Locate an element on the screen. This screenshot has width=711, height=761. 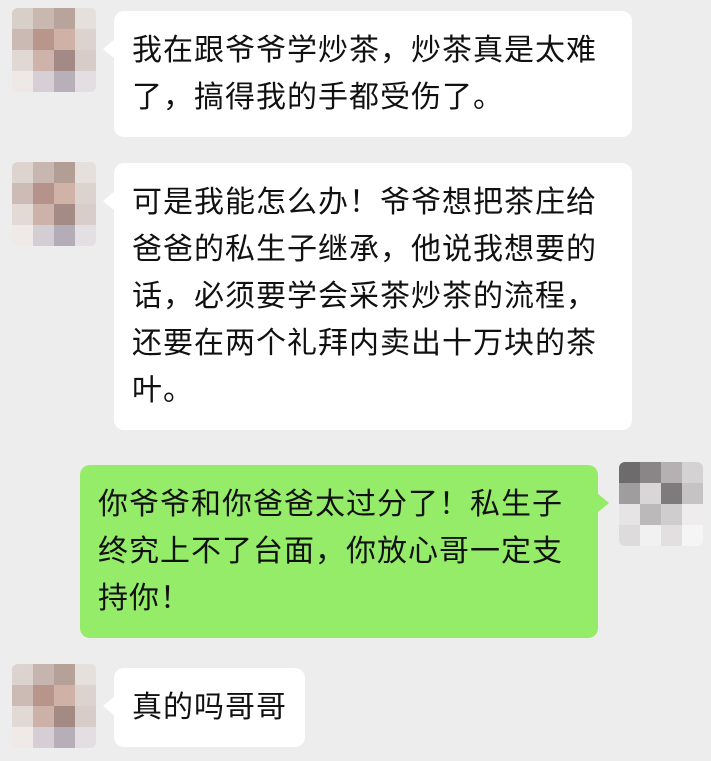
message-bubble-incoming: 我在跟爷爷学炒茶，炒茶真是太难了，搞得我的手都受伤了。 is located at coordinates (367, 74).